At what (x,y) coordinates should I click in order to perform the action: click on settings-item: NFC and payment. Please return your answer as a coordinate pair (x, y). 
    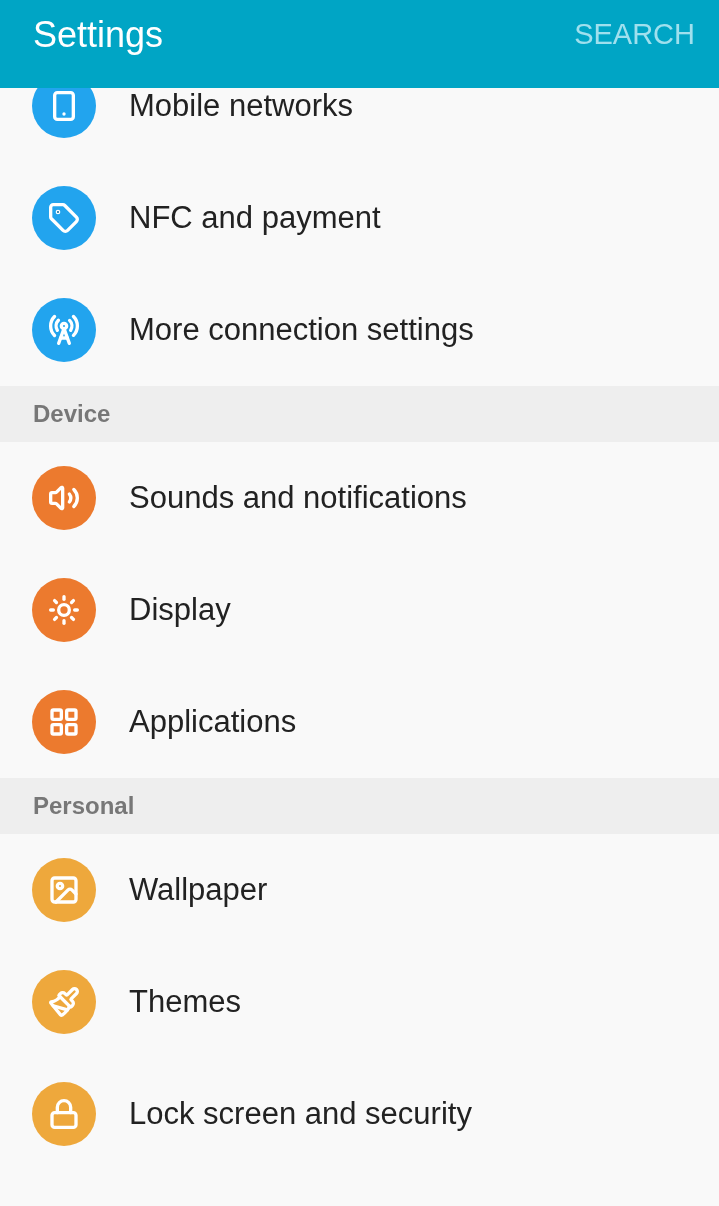
    Looking at the image, I should click on (359, 218).